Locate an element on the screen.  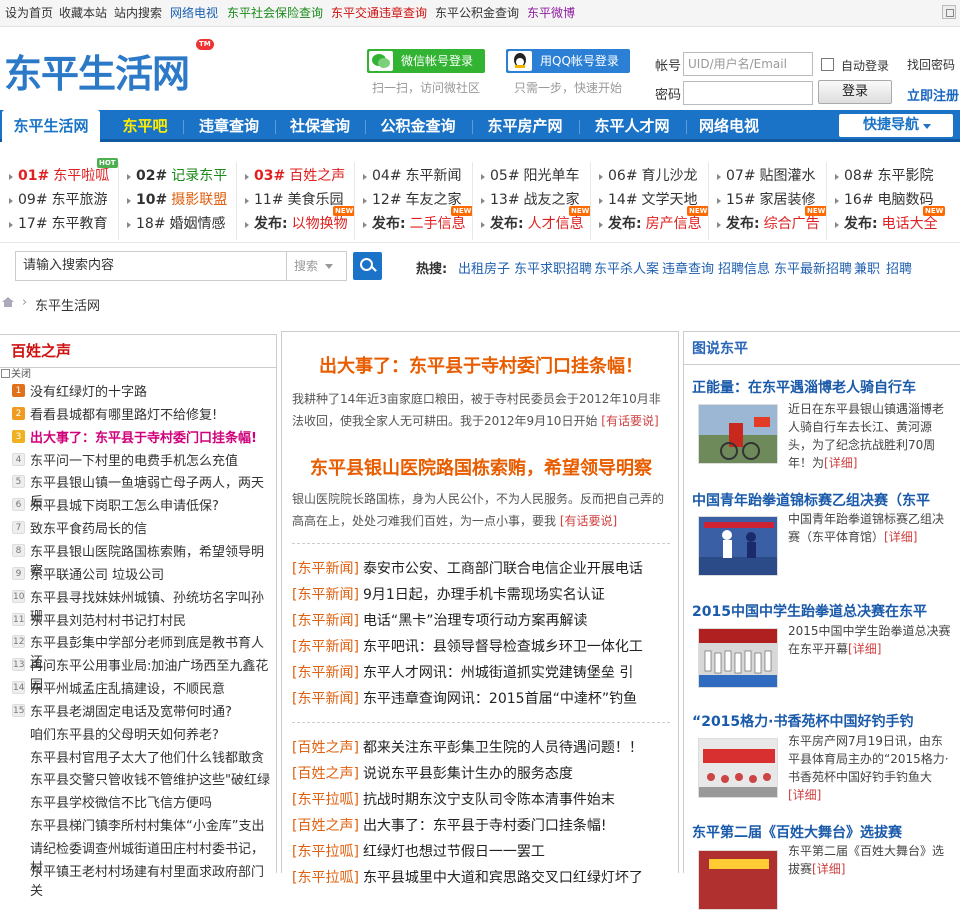
news-row: [东平拉呱] 红绿灯也想过节假日一一罢工 is located at coordinates (482, 851).